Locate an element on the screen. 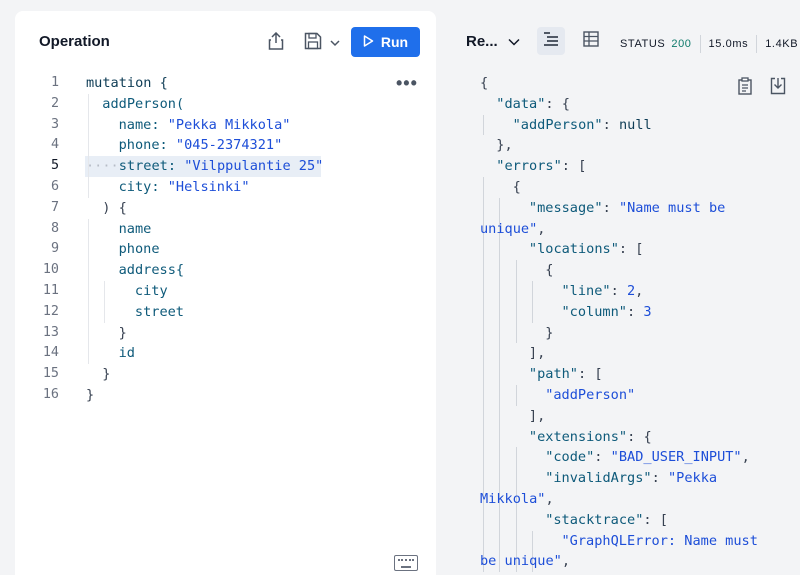  line-number: 16 is located at coordinates (50, 394).